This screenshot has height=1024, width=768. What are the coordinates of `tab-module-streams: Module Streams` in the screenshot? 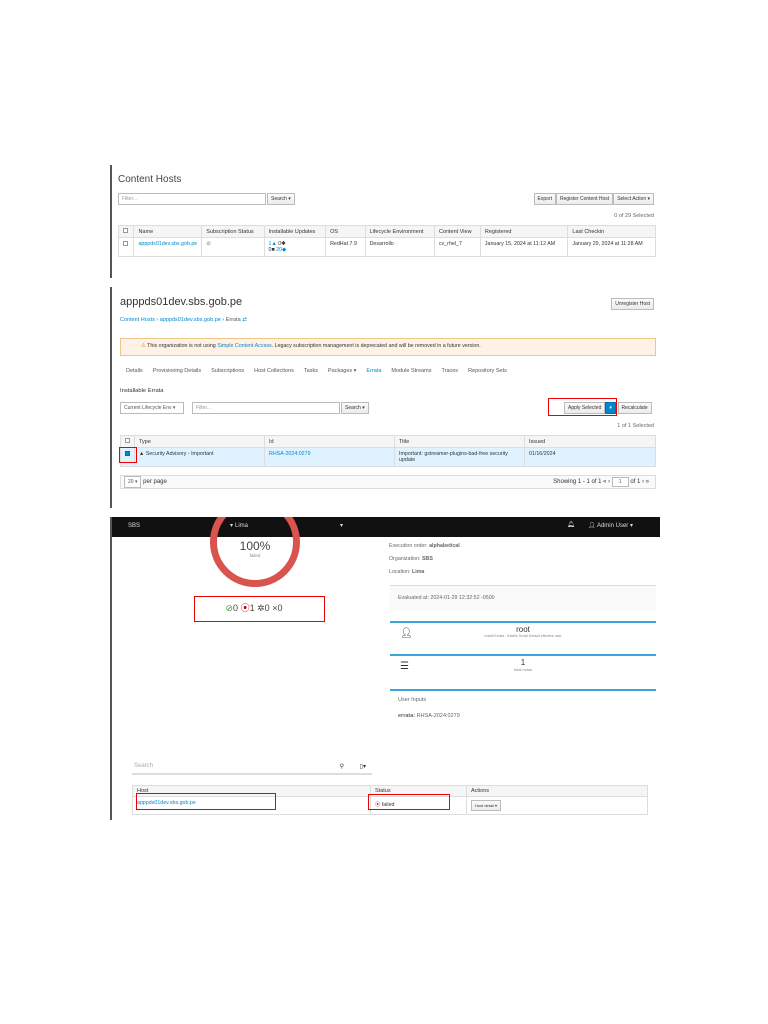 It's located at (411, 371).